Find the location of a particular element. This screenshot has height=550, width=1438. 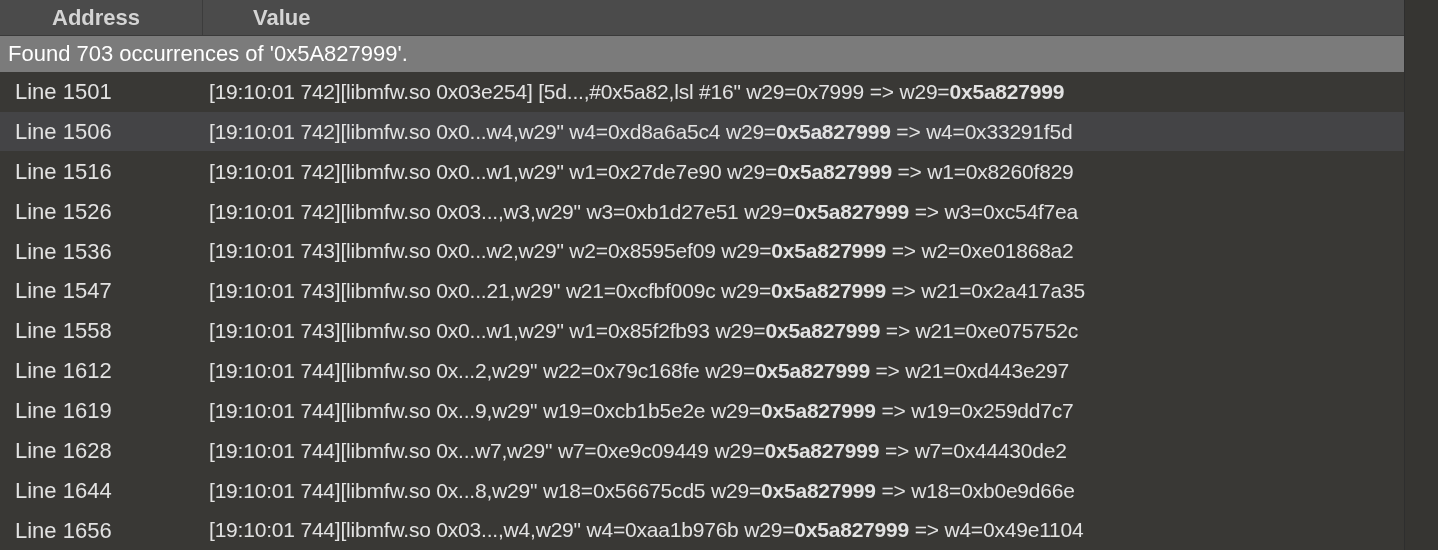

address-cell-text: Line 1506 is located at coordinates (63, 132).